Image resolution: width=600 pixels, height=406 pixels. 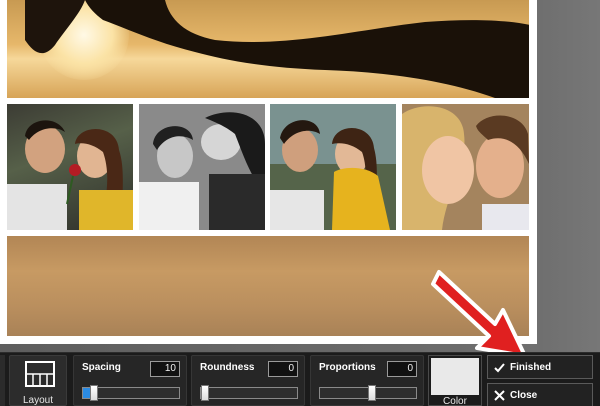 I want to click on proportions-slider-thumb, so click(x=372, y=393).